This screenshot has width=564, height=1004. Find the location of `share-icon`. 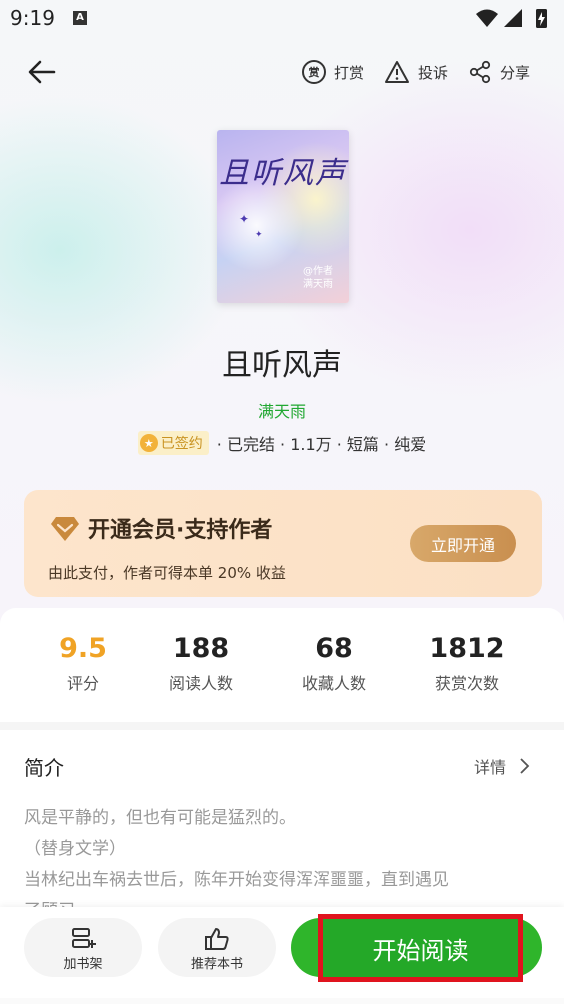

share-icon is located at coordinates (480, 72).